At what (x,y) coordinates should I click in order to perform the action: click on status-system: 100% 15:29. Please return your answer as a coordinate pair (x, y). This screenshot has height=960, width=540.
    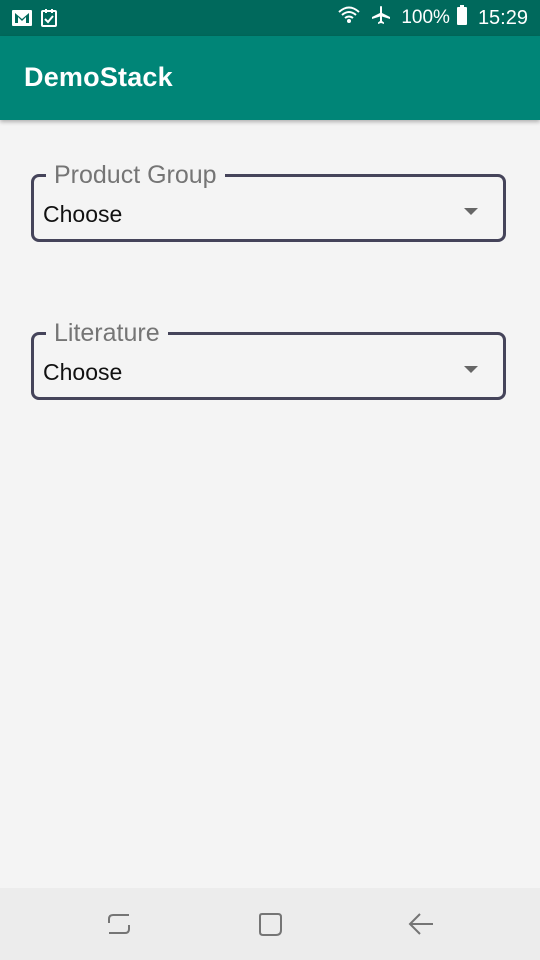
    Looking at the image, I should click on (432, 18).